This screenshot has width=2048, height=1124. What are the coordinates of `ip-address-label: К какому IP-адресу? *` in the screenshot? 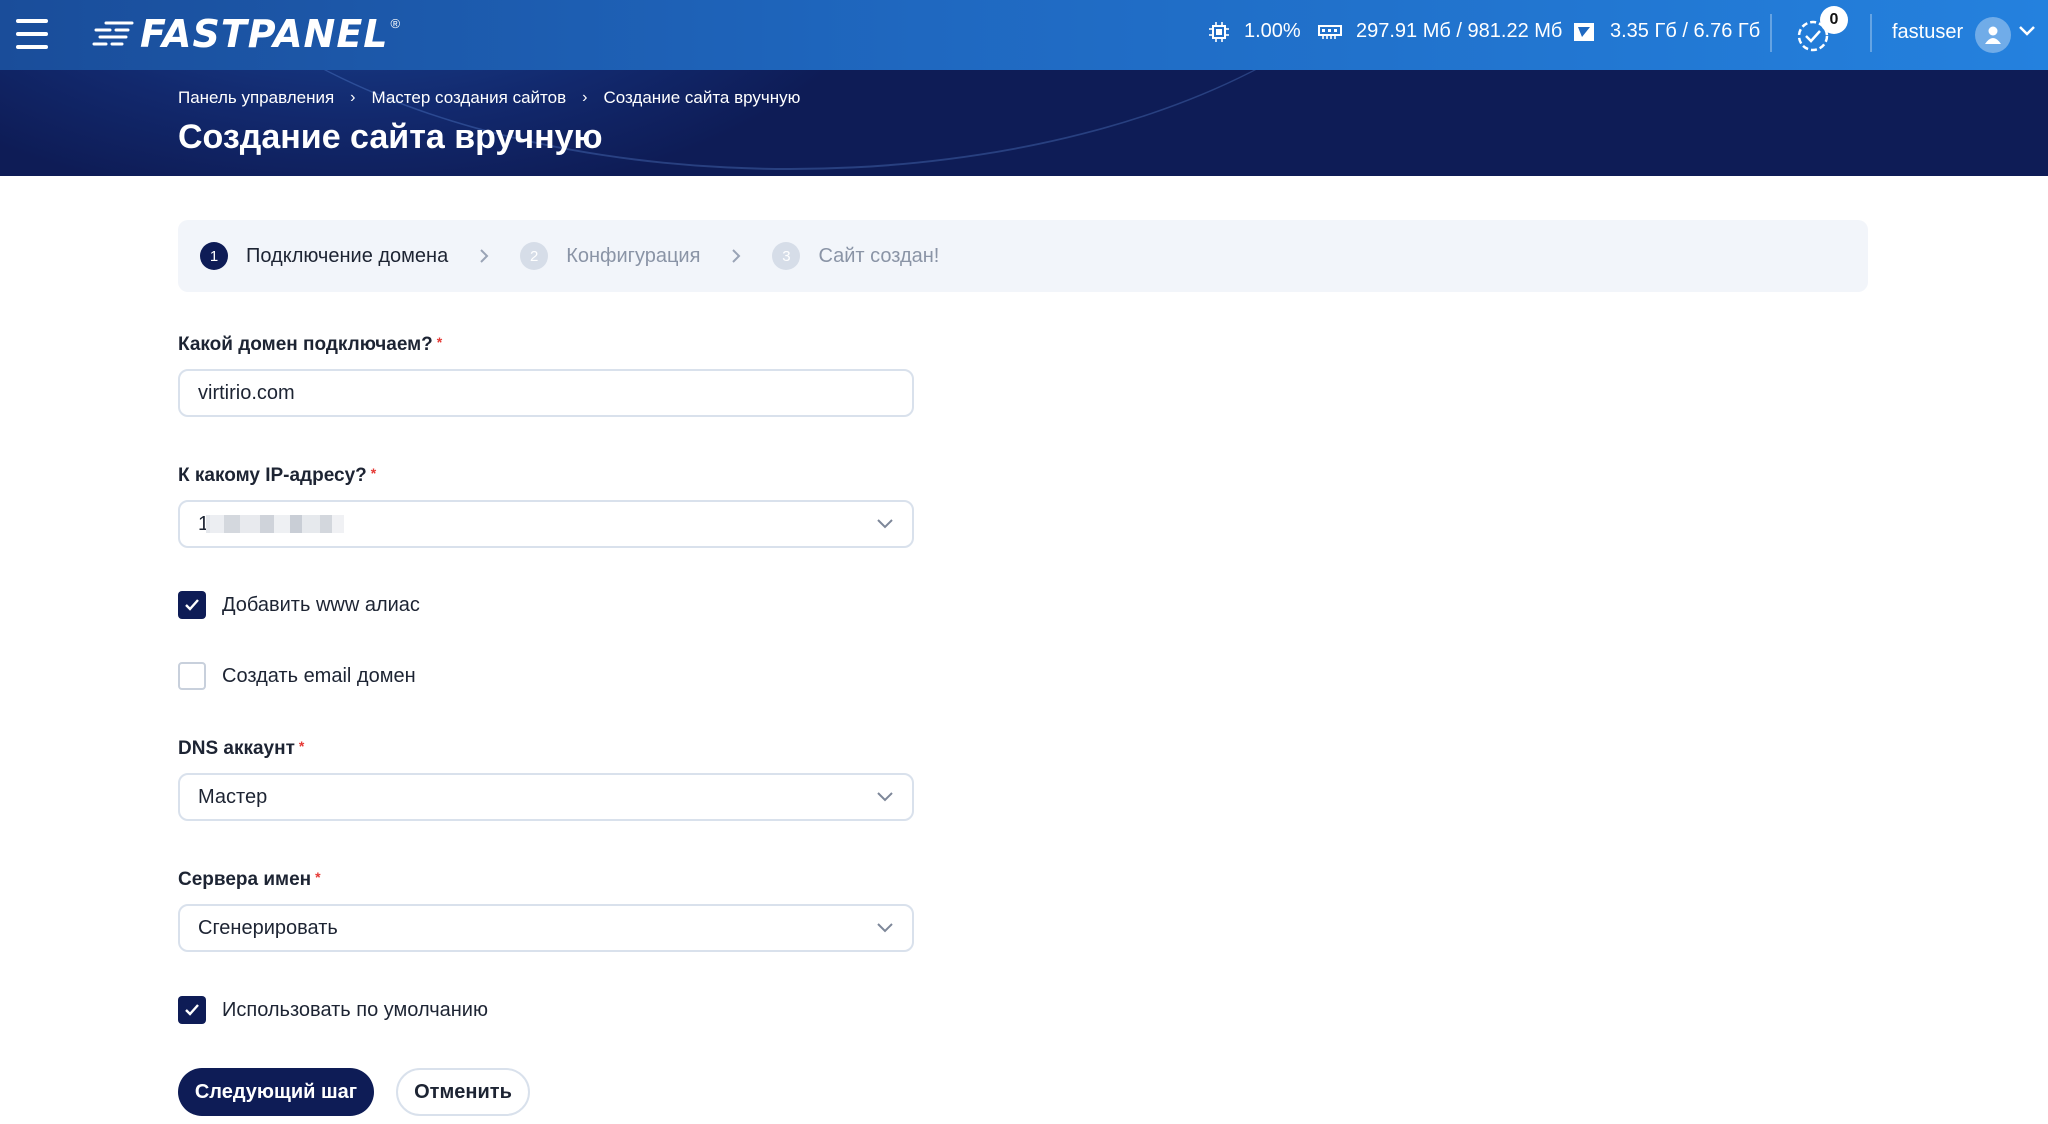 It's located at (277, 475).